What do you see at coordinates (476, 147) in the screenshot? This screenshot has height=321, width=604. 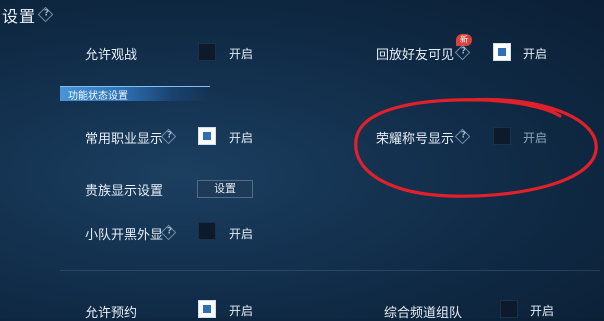 I see `annotation-circle` at bounding box center [476, 147].